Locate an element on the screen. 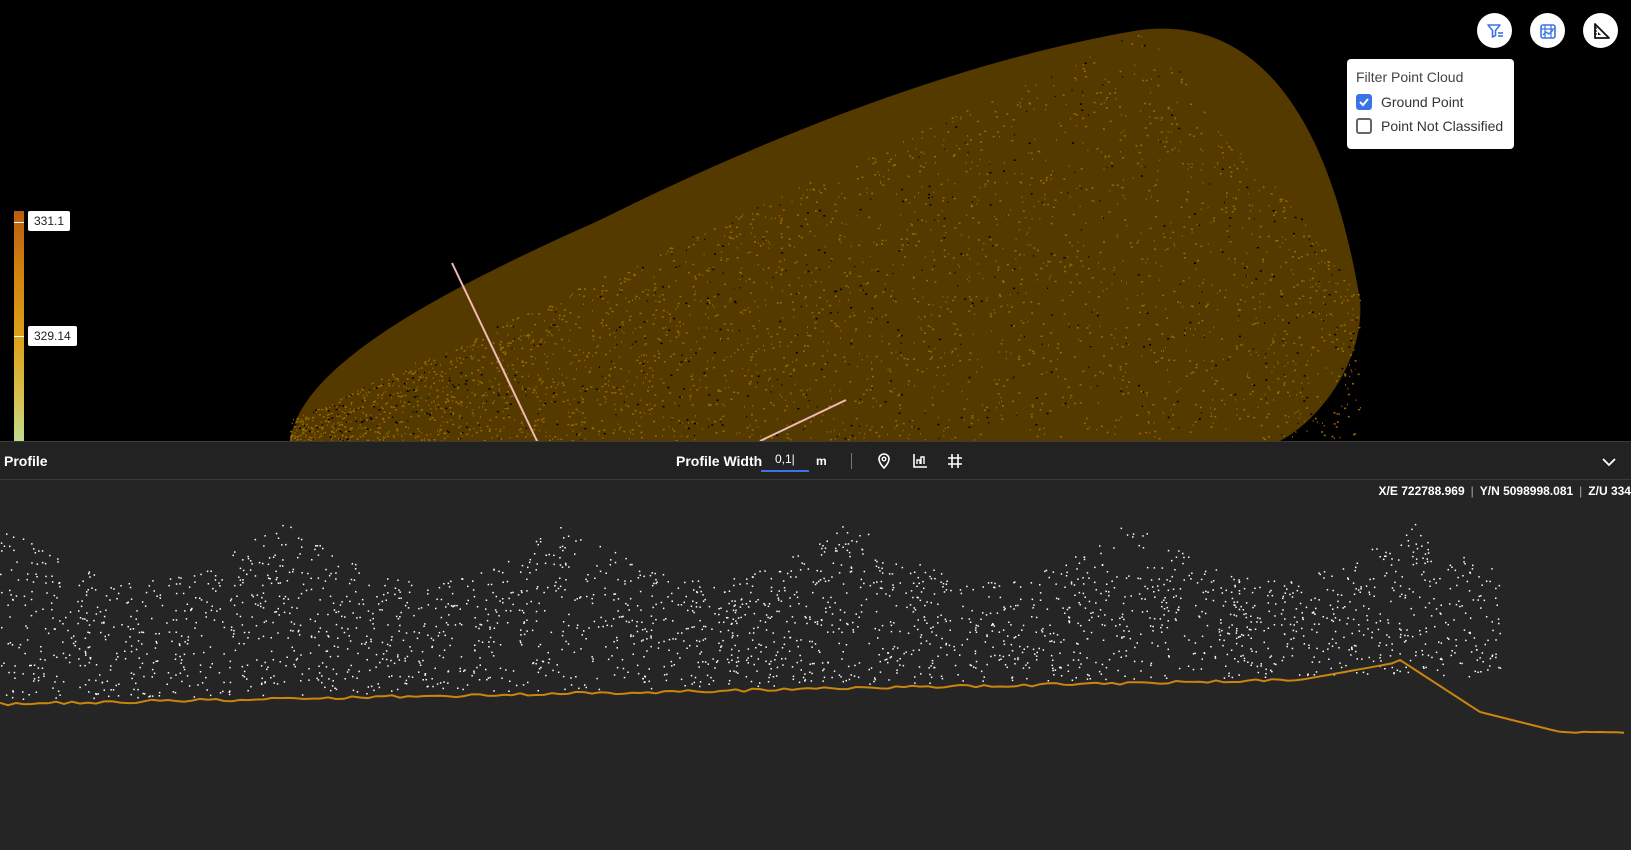  profile-toolbar: Profile Profile Width m is located at coordinates (815, 460).